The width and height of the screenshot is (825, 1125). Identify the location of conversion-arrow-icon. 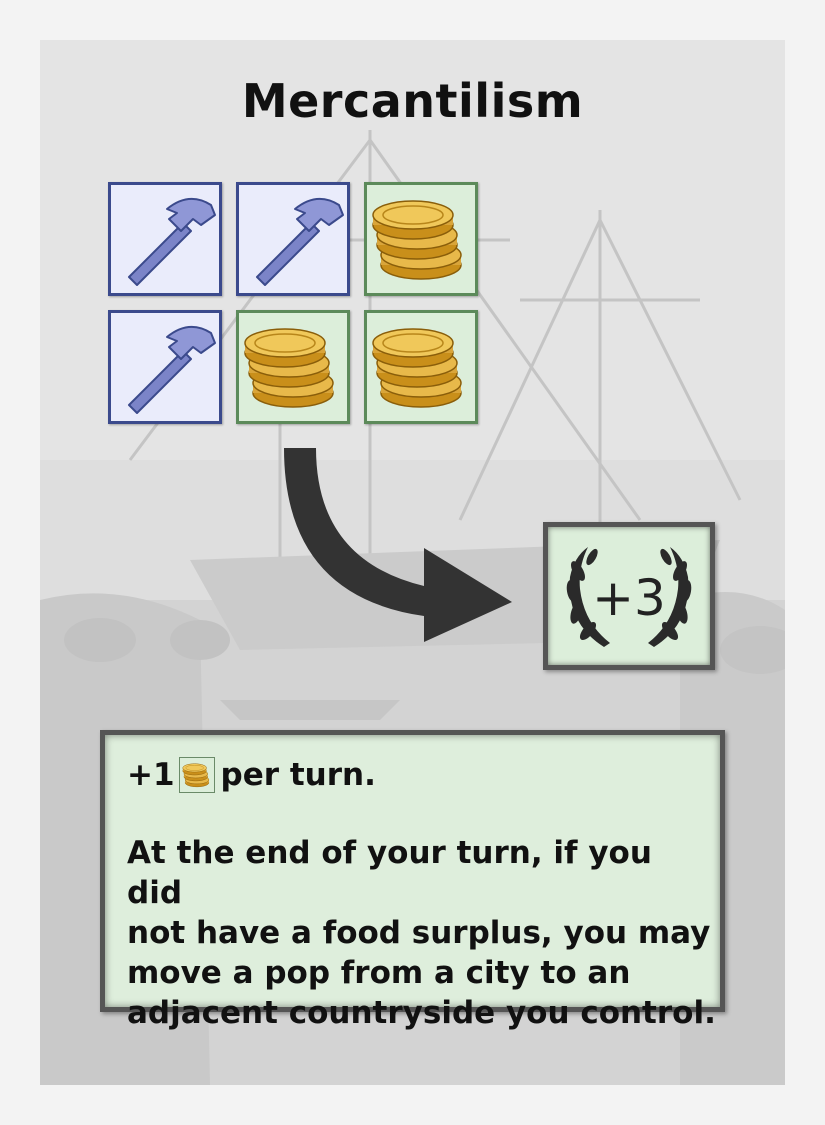
(398, 545).